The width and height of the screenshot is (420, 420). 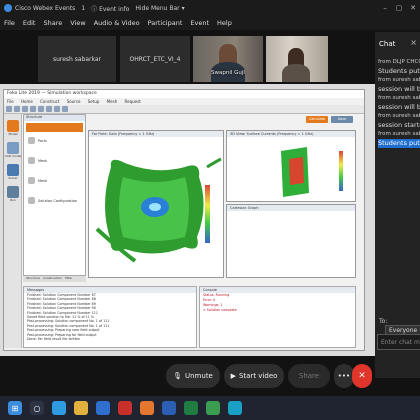 What do you see at coordinates (83, 8) in the screenshot?
I see `notification-count: 1` at bounding box center [83, 8].